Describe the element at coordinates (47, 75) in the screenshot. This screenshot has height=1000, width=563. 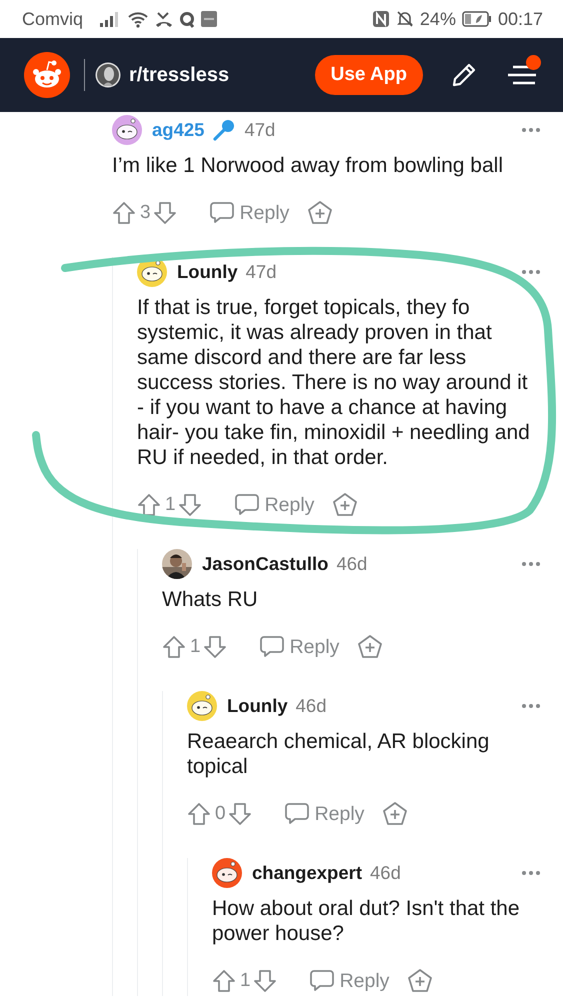
I see `reddit-logo-icon` at that location.